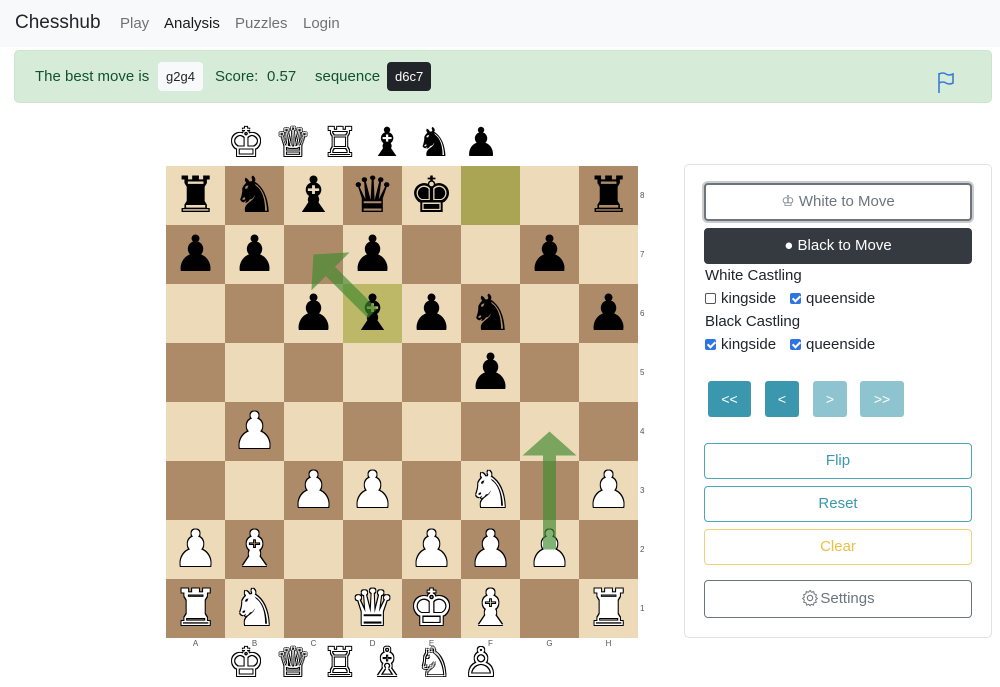 The image size is (1000, 687). I want to click on spare-piece-top-black-p: ♟, so click(481, 143).